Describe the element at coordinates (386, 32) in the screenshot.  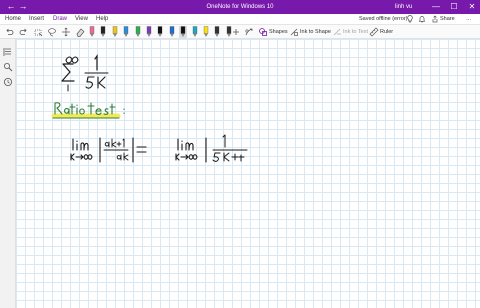
I see `ruler-button: Ruler` at that location.